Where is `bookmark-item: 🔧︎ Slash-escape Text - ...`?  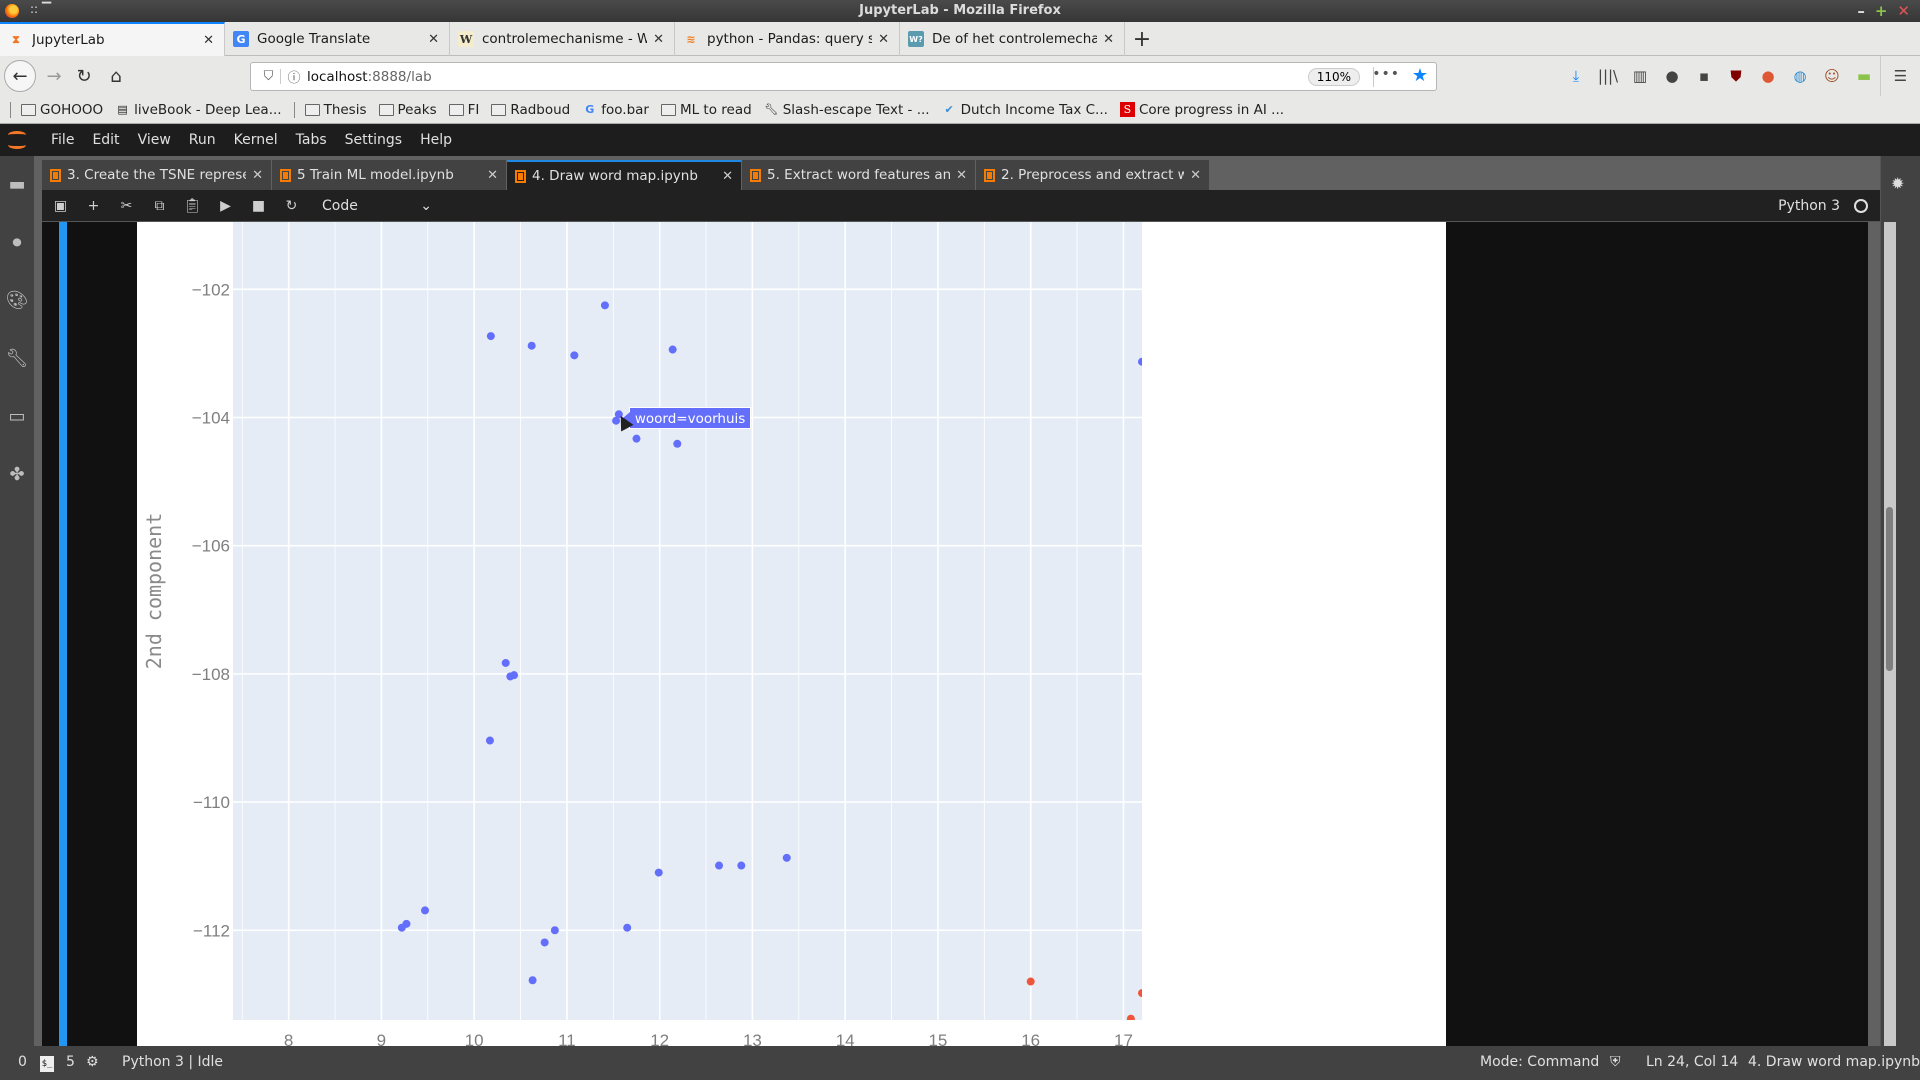
bookmark-item: 🔧︎ Slash-escape Text - ... is located at coordinates (846, 110).